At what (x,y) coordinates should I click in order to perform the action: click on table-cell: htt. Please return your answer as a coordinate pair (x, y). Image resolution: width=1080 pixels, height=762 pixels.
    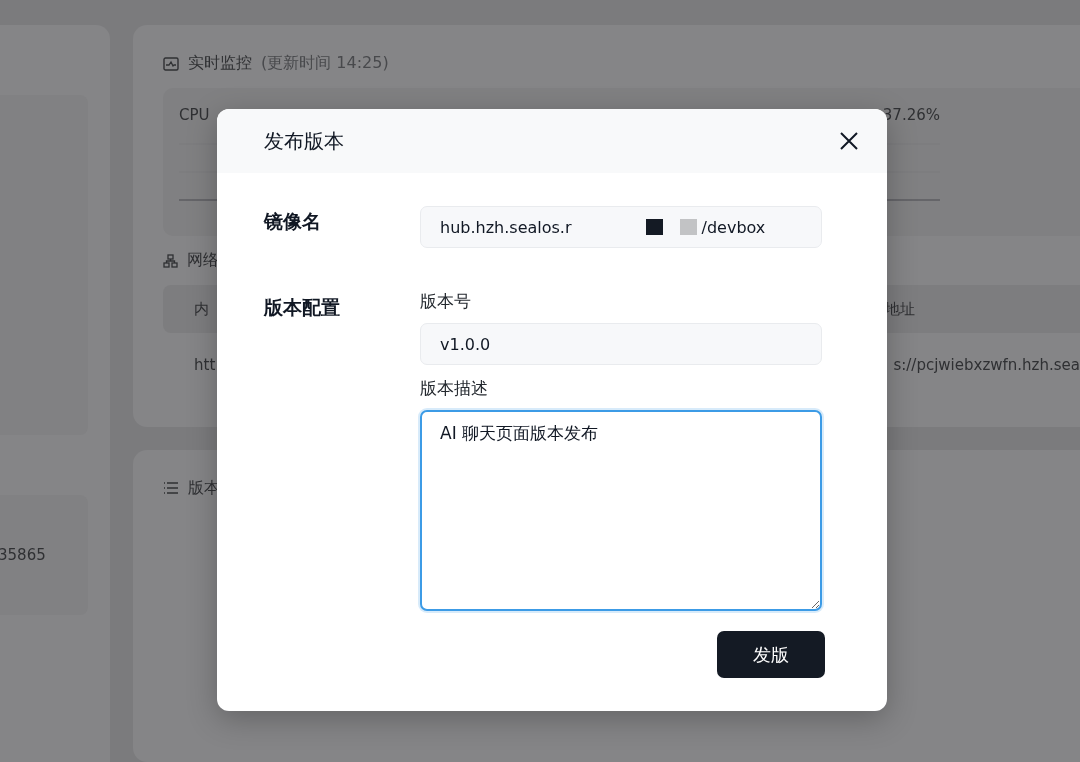
    Looking at the image, I should click on (205, 365).